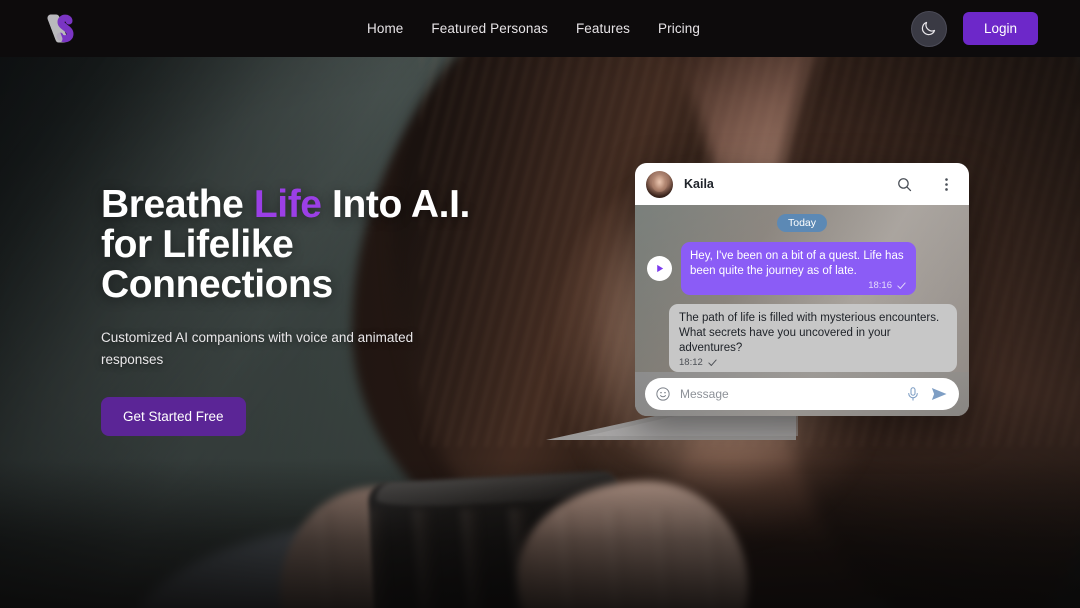  I want to click on nav-item-home: Home, so click(385, 28).